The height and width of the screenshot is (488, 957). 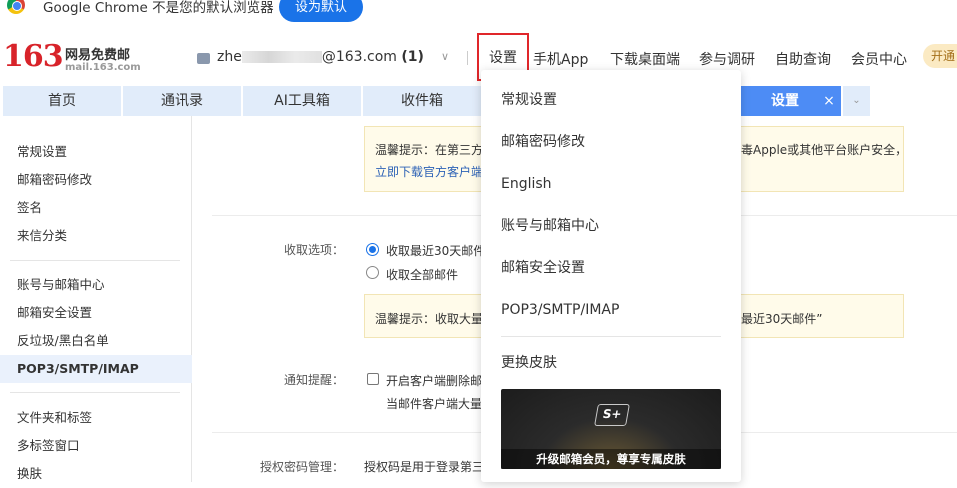 What do you see at coordinates (96, 152) in the screenshot?
I see `sidebar-item-general: 常规设置` at bounding box center [96, 152].